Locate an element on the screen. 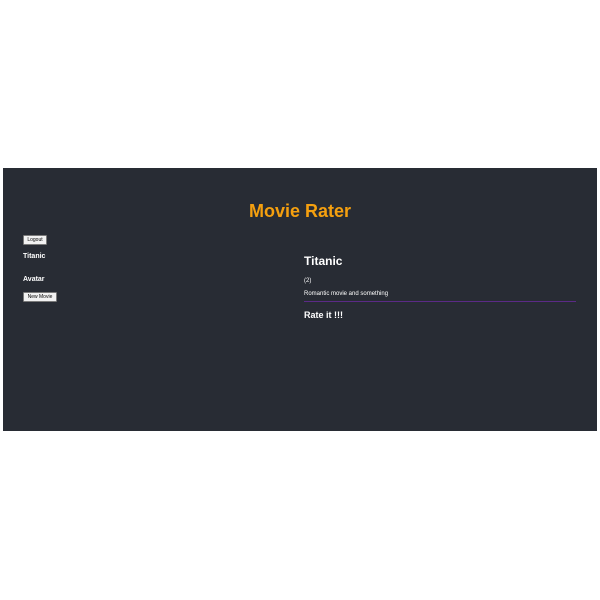  movie-list-item-titanic: Titanic is located at coordinates (34, 264).